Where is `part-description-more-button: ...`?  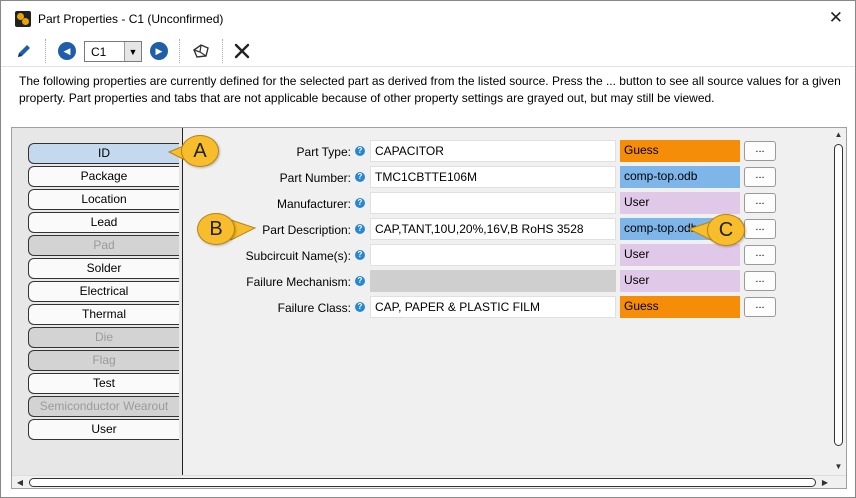
part-description-more-button: ... is located at coordinates (760, 229).